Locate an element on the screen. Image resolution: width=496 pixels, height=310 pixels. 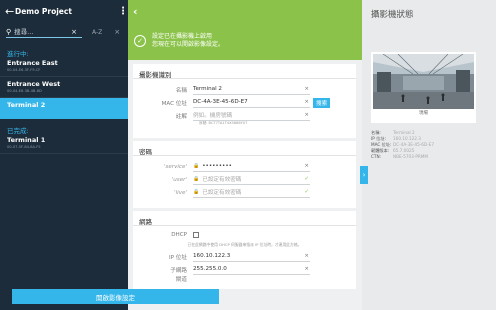
device-item: Entrance East 00-04-E6-3F-F9-CF is located at coordinates (64, 66).